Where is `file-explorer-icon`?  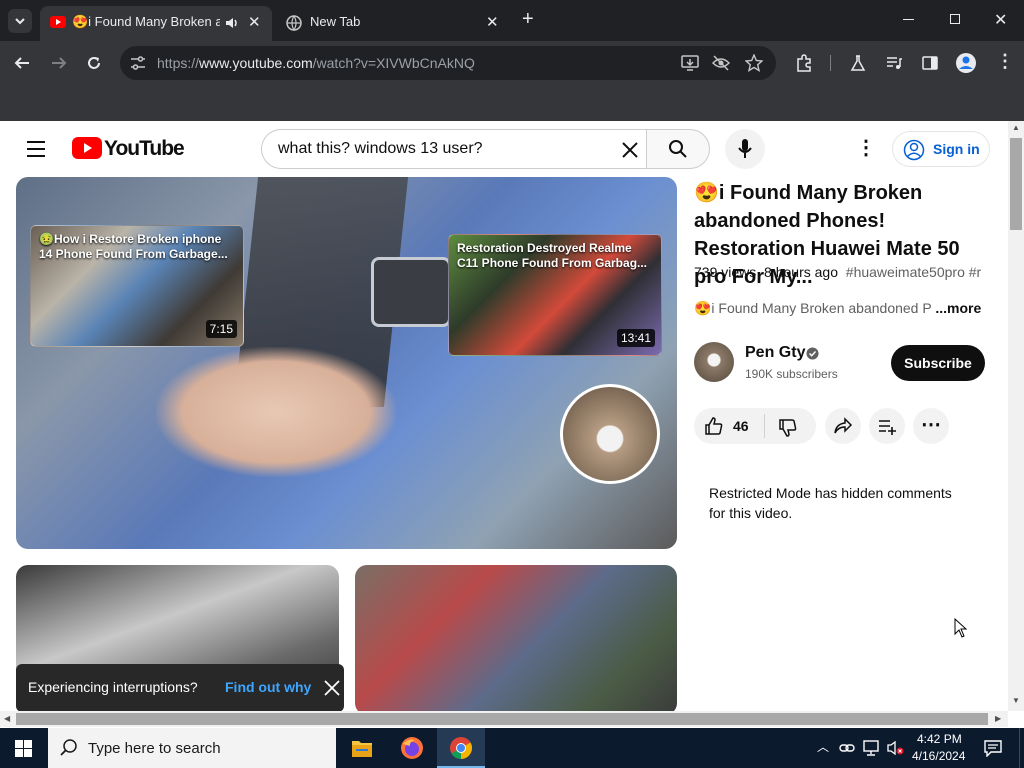 file-explorer-icon is located at coordinates (362, 748).